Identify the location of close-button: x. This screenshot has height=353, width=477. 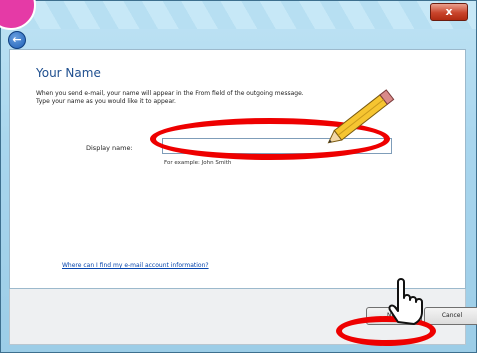
(449, 12).